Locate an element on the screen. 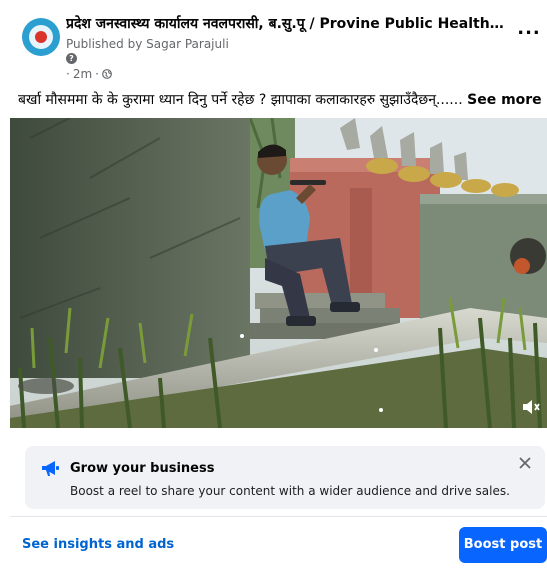 This screenshot has width=547, height=572. published-prefix: Published by is located at coordinates (104, 44).